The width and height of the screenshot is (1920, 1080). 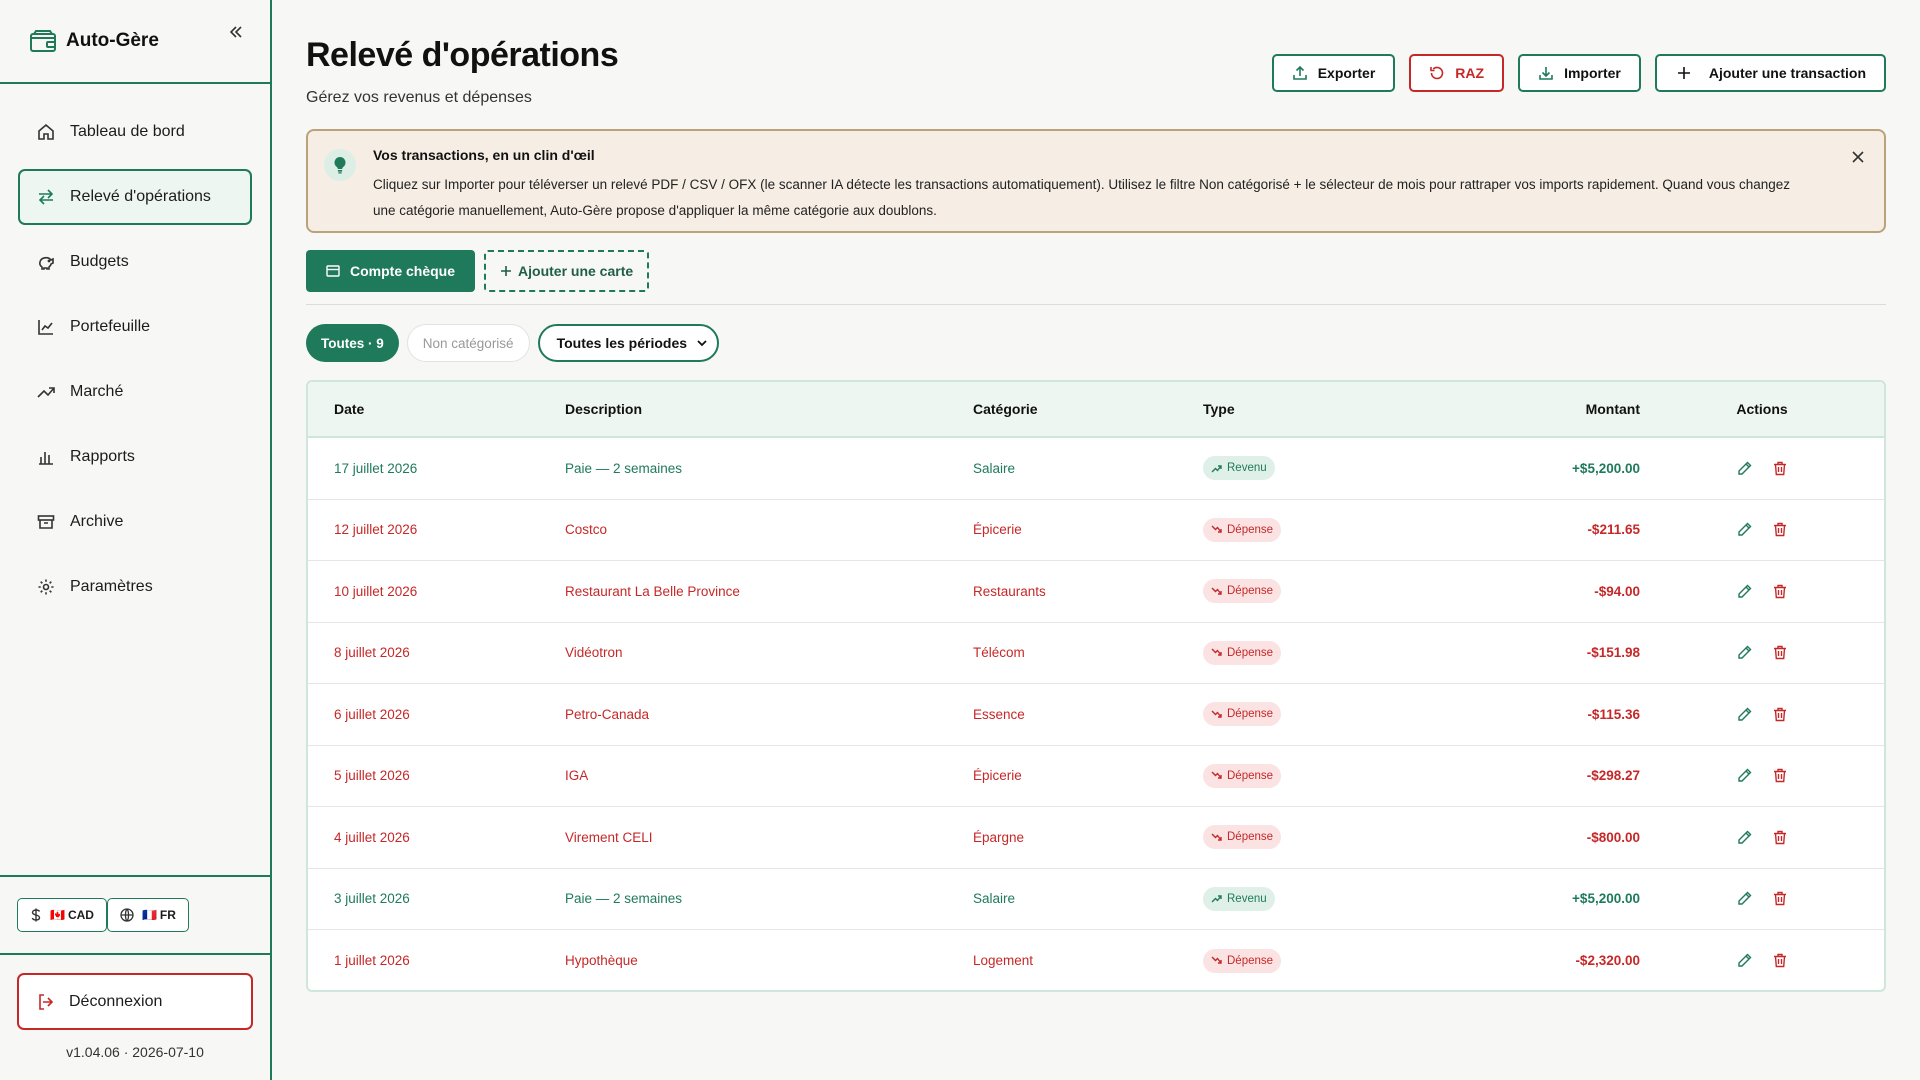 I want to click on canada-flag-icon: 🇨🇦, so click(x=57, y=915).